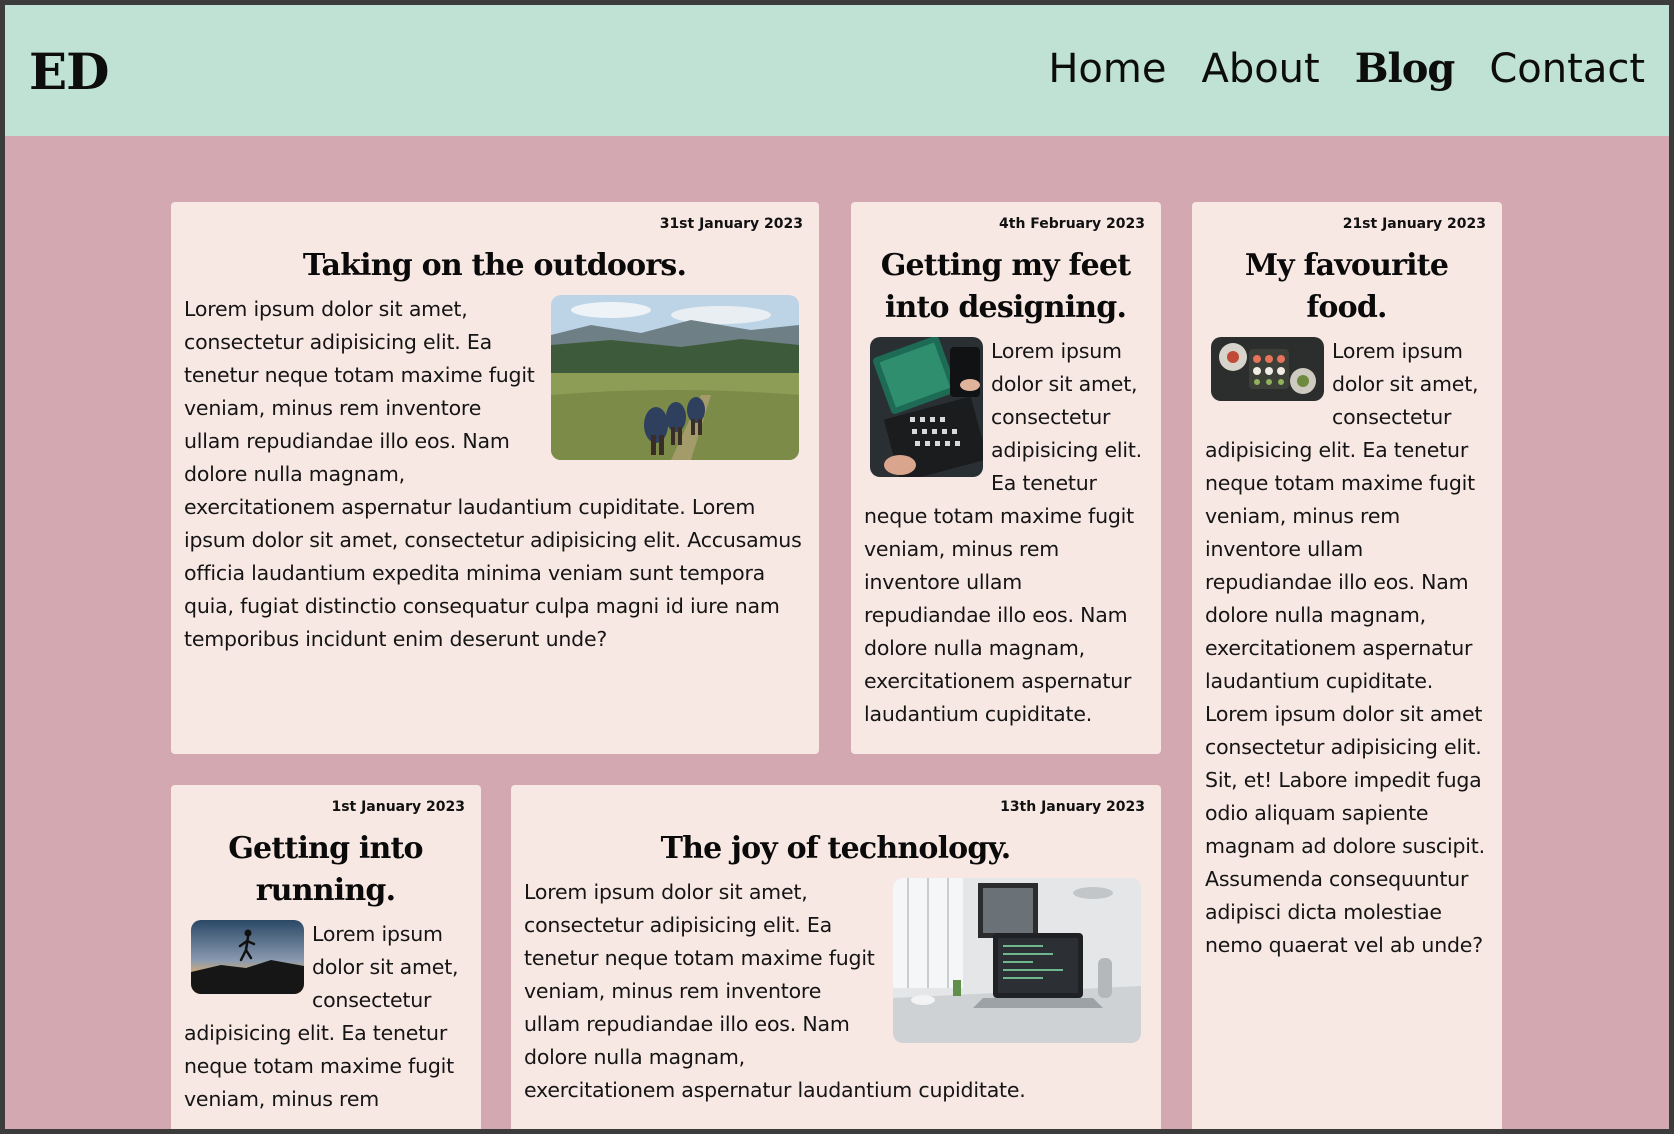 The width and height of the screenshot is (1674, 1134). Describe the element at coordinates (1072, 224) in the screenshot. I see `post-date: 4th February 2023` at that location.